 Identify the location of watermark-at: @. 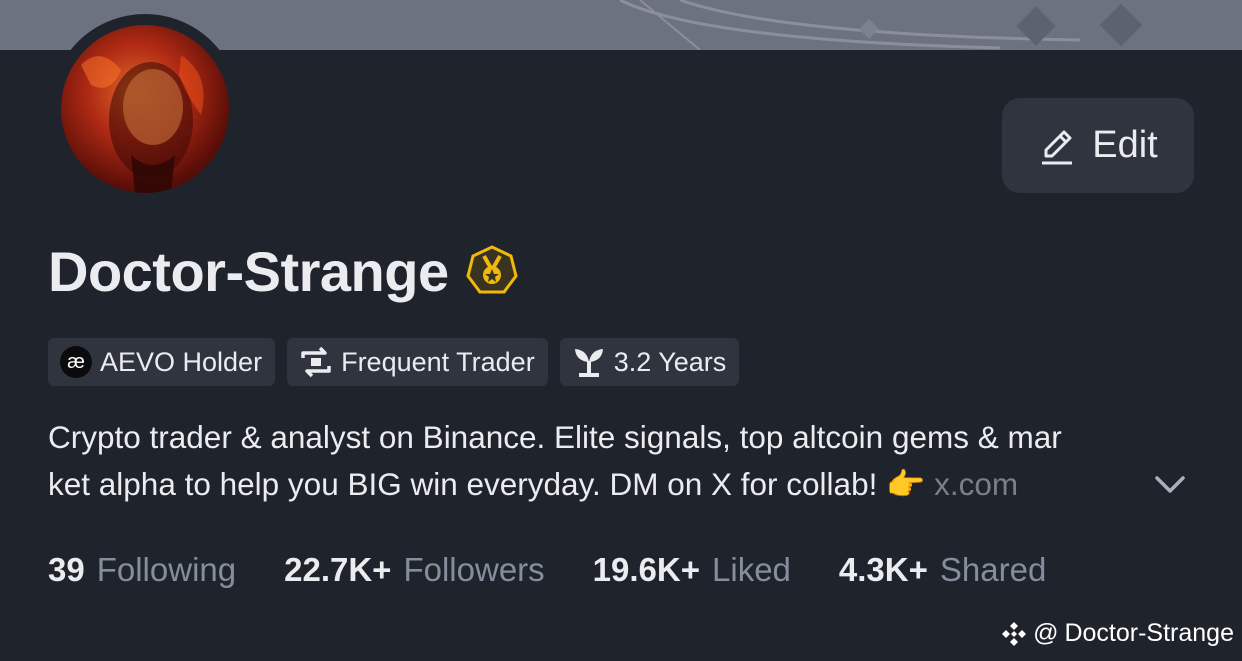
(1046, 633).